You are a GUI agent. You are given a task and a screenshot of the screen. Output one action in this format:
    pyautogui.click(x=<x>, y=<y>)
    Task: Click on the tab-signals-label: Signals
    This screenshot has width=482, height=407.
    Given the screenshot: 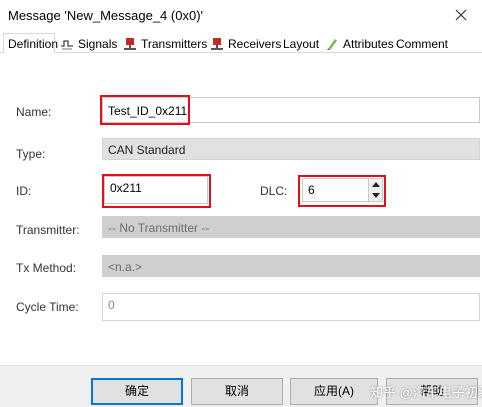 What is the action you would take?
    pyautogui.click(x=98, y=44)
    